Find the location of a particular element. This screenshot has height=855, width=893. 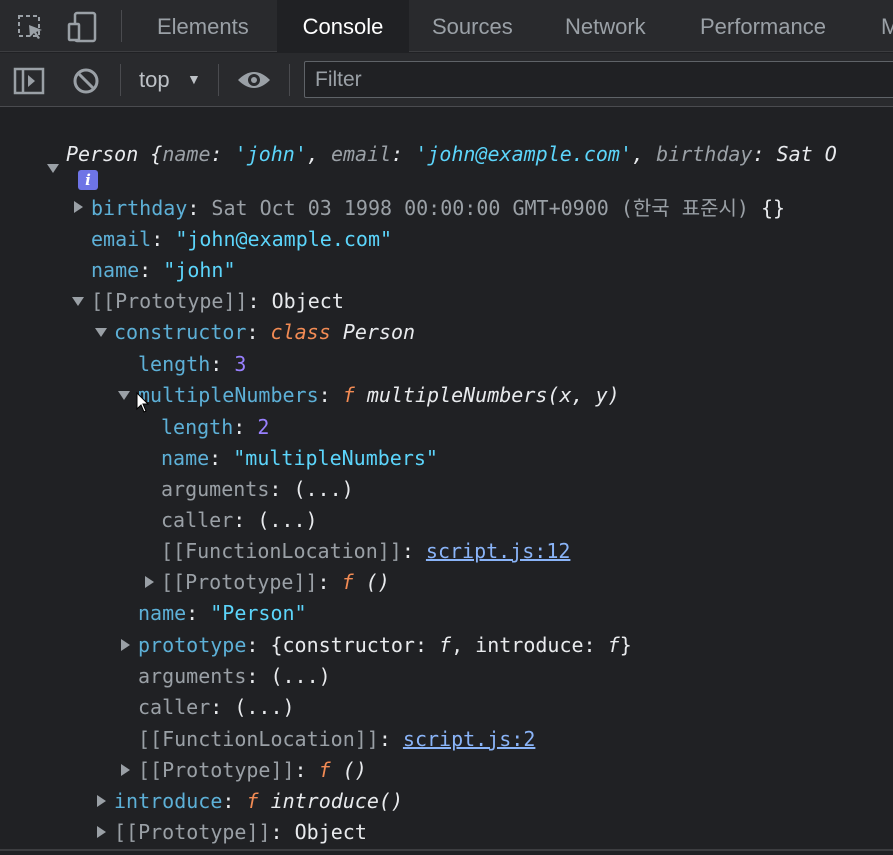

dropdown-arrow-icon: ▼ is located at coordinates (194, 79).